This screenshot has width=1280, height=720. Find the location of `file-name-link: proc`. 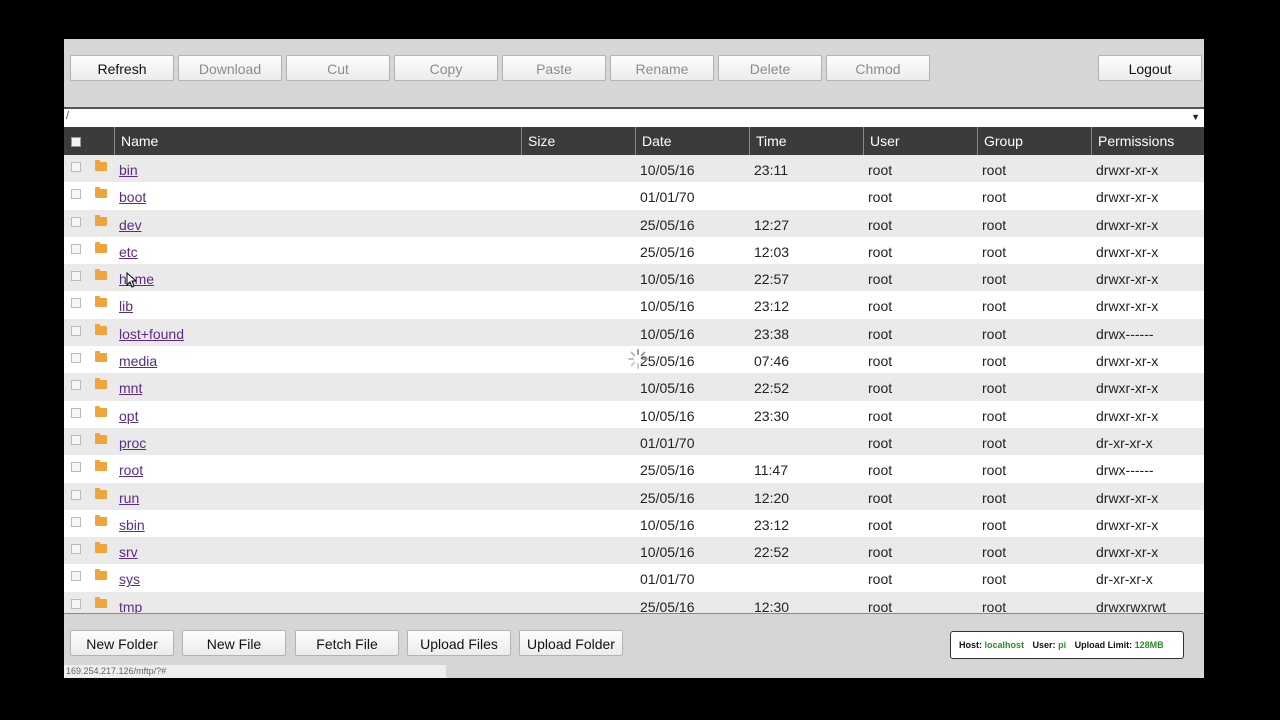

file-name-link: proc is located at coordinates (132, 443).